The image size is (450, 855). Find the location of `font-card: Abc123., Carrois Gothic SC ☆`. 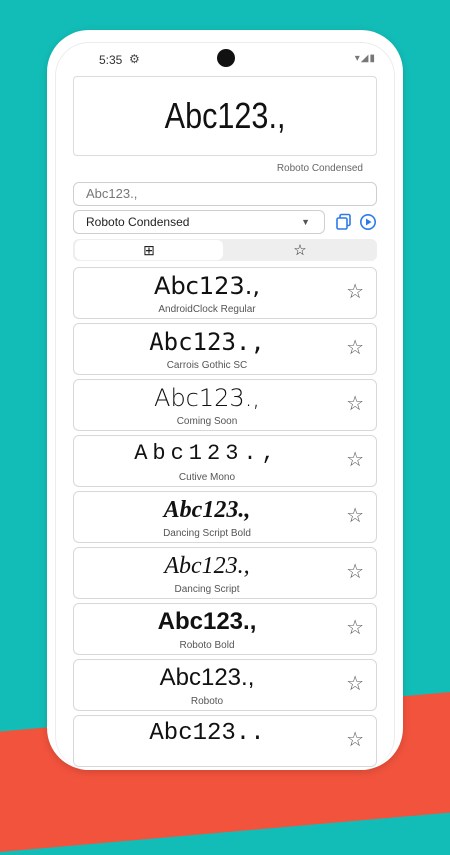

font-card: Abc123., Carrois Gothic SC ☆ is located at coordinates (225, 349).